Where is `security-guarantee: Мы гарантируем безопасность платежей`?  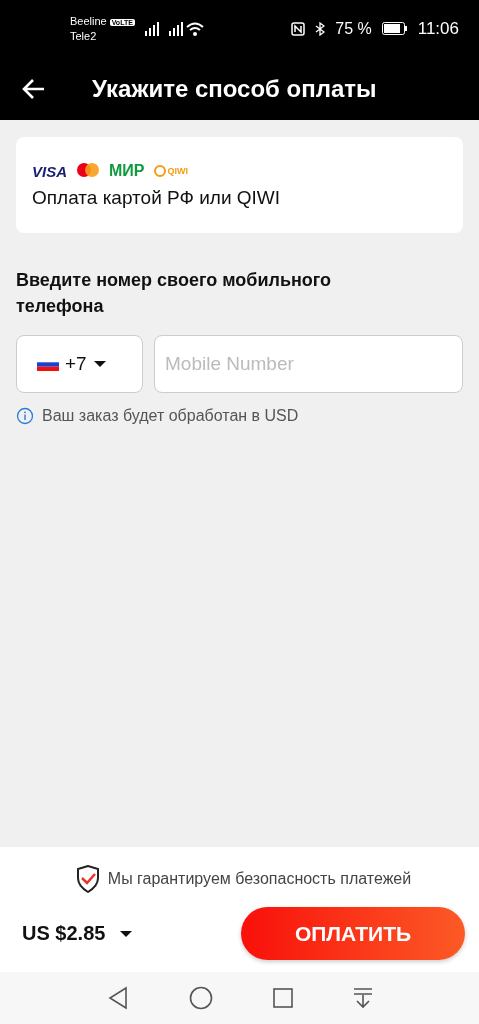
security-guarantee: Мы гарантируем безопасность платежей is located at coordinates (259, 879).